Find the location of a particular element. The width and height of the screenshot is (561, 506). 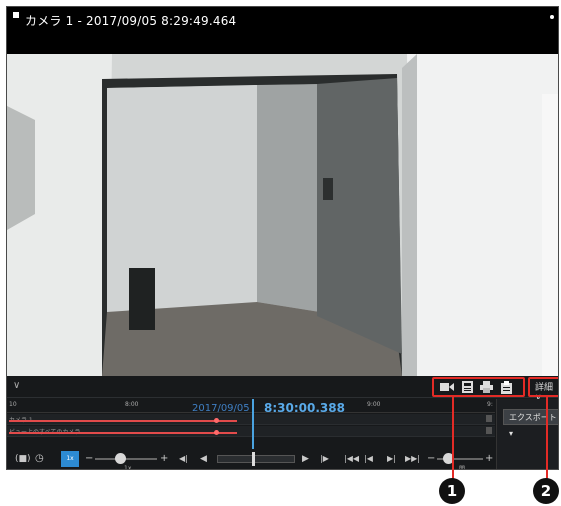

ruler-tick: 8:00 is located at coordinates (132, 404).